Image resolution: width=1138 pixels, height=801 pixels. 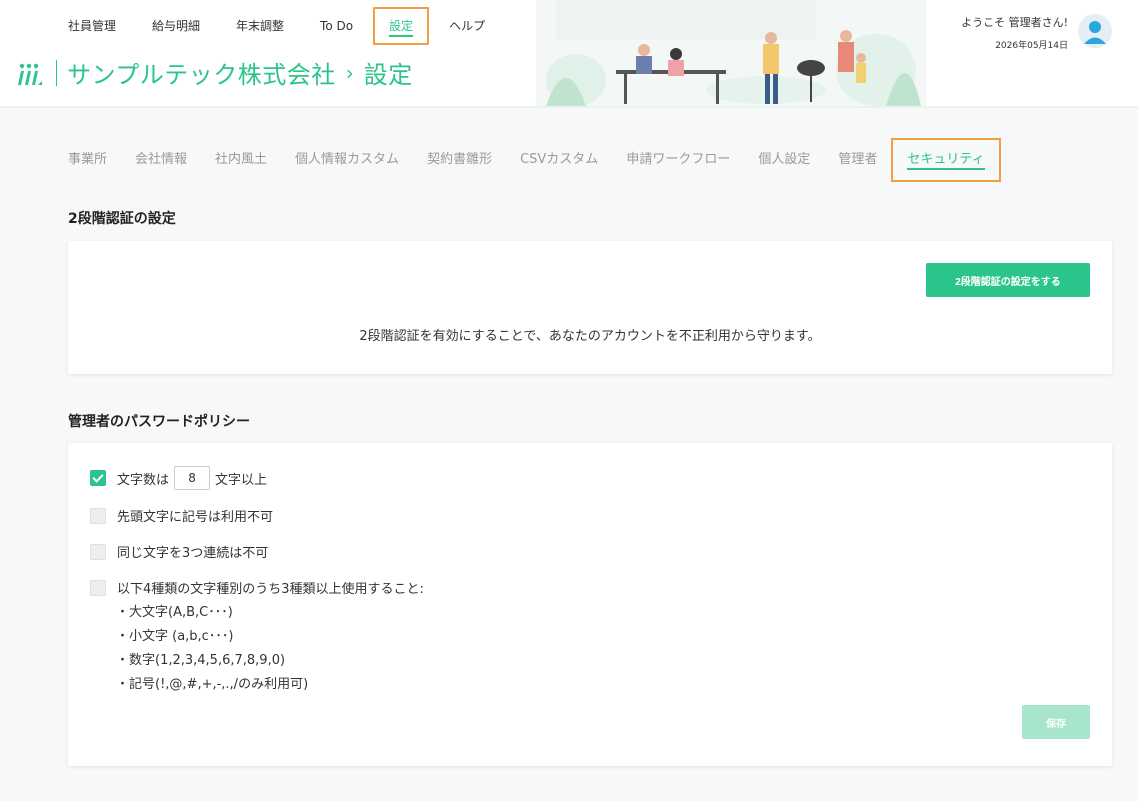 What do you see at coordinates (122, 219) in the screenshot?
I see `two-factor-section-title: 2段階認証の設定` at bounding box center [122, 219].